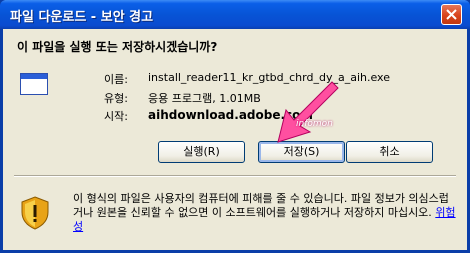 The image size is (470, 253). I want to click on file-type-label: 유형:, so click(116, 98).